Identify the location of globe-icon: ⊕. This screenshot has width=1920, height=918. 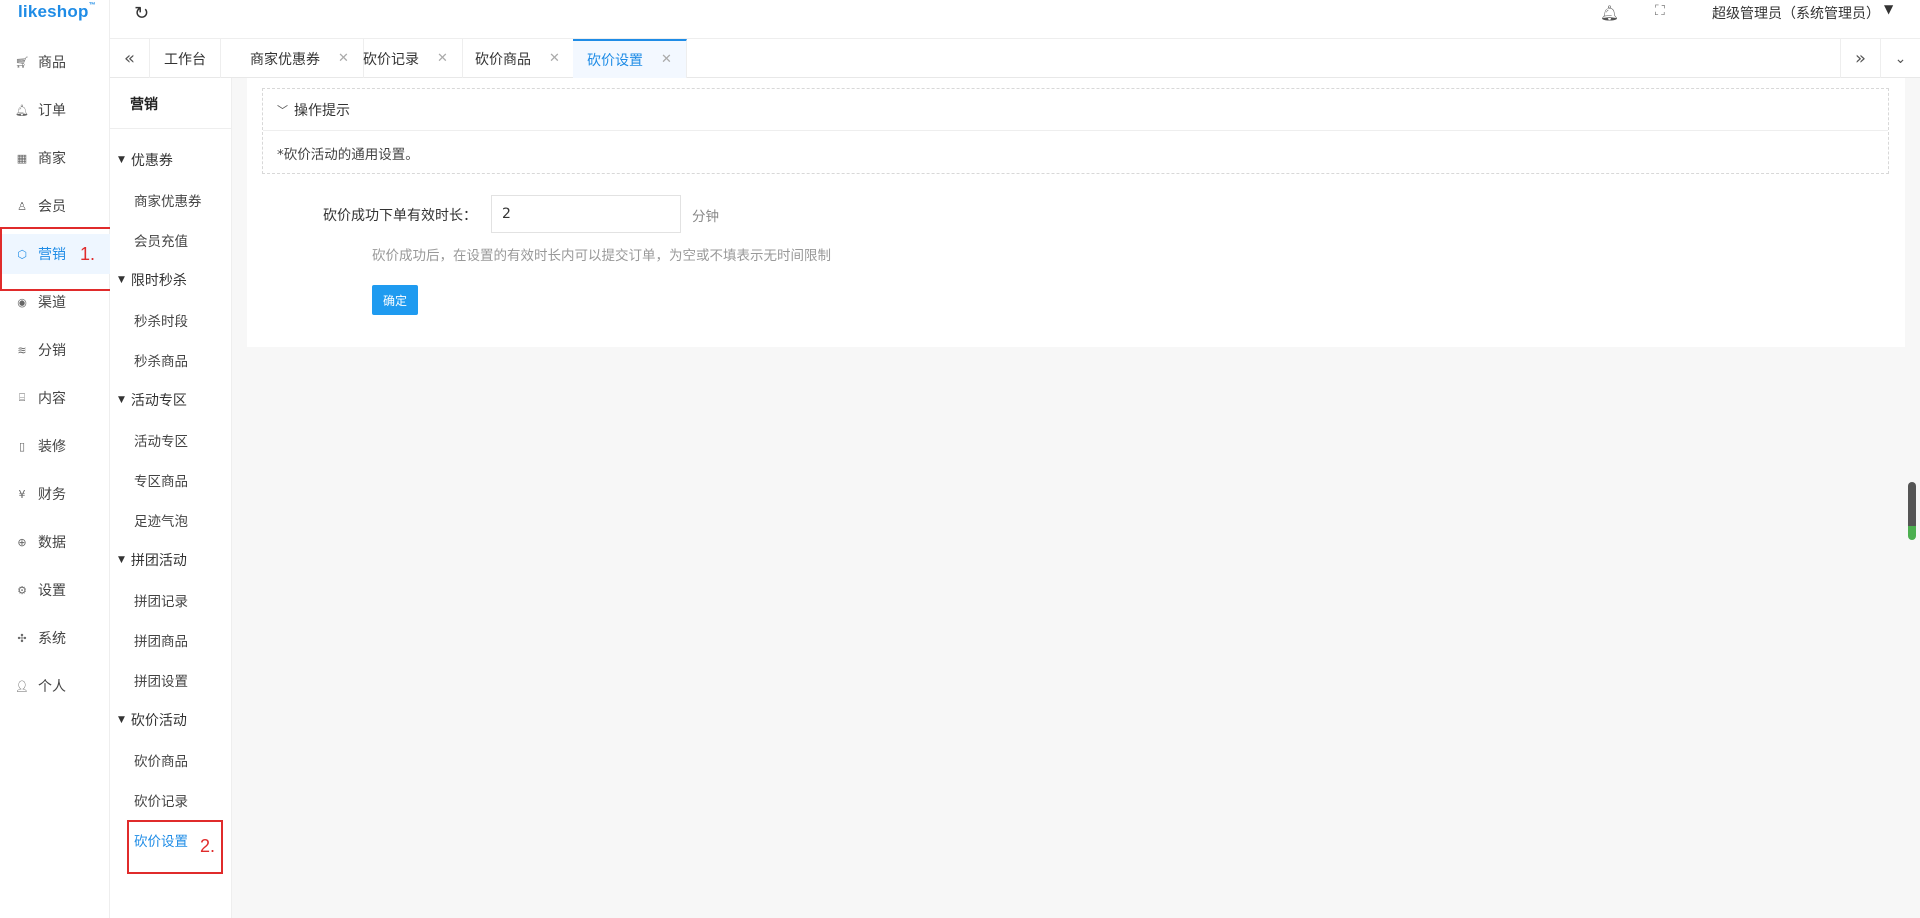
(22, 542).